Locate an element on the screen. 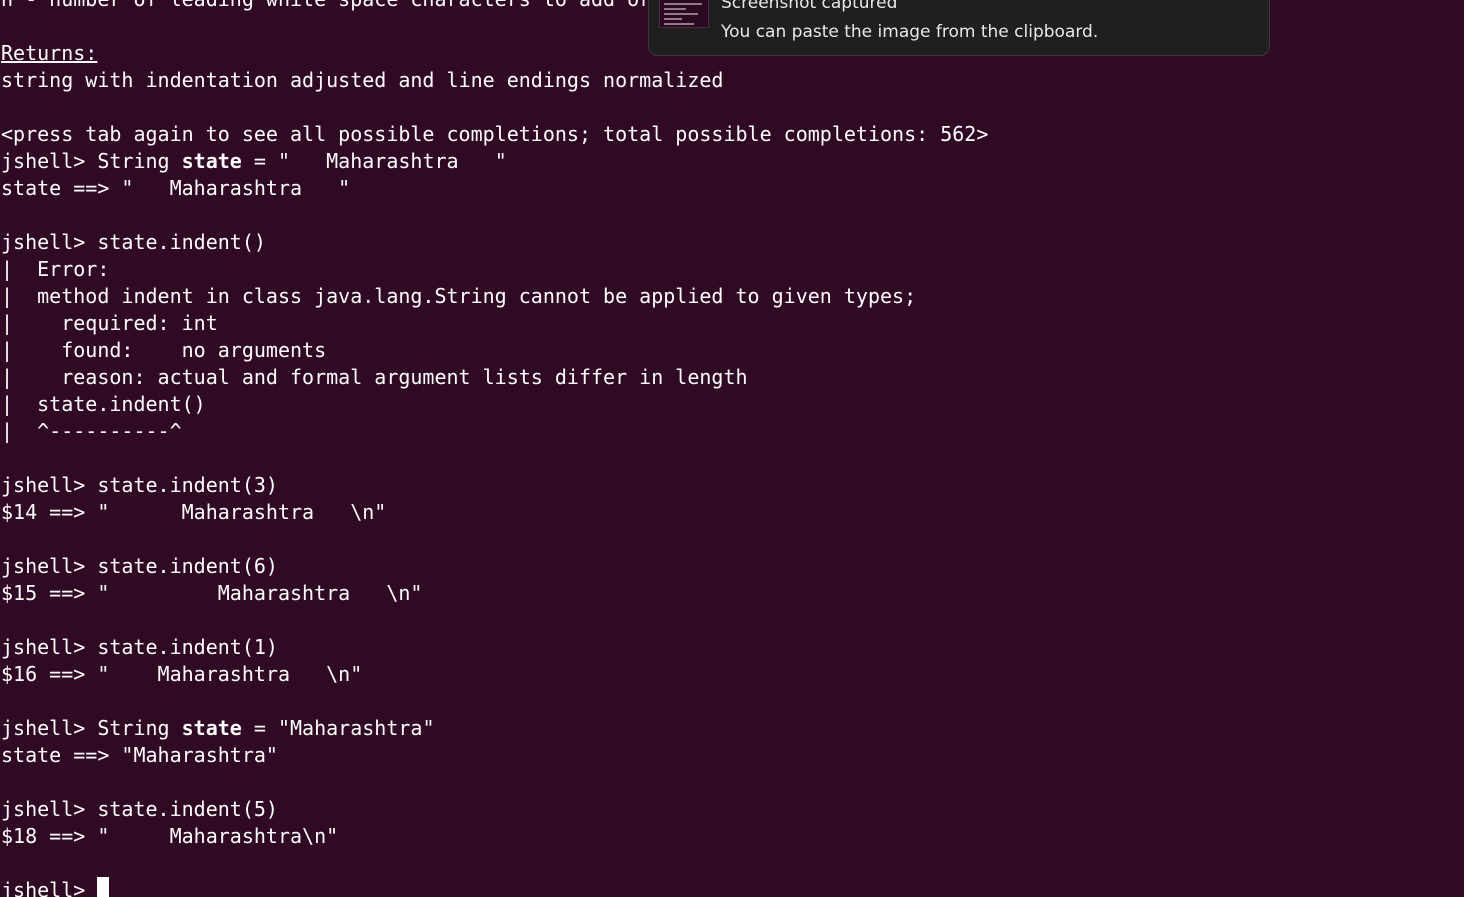 Image resolution: width=1464 pixels, height=897 pixels. line-text: | required: int is located at coordinates (109, 323).